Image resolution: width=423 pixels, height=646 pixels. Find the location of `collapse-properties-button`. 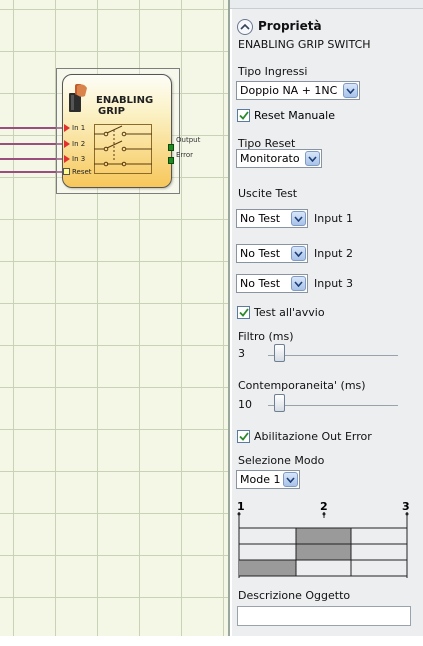

collapse-properties-button is located at coordinates (245, 27).